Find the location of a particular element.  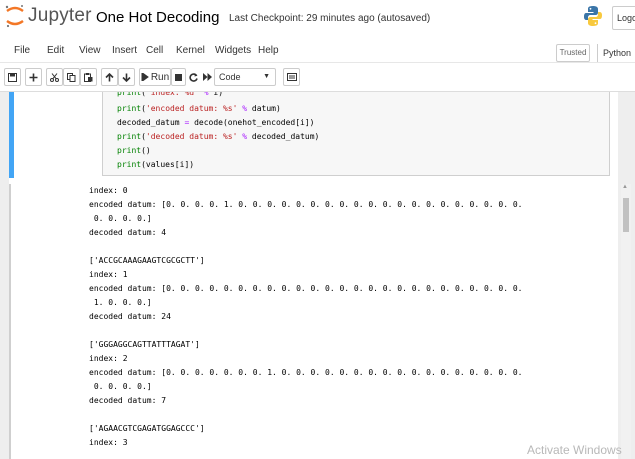

output-line: index: 0 is located at coordinates (108, 190).